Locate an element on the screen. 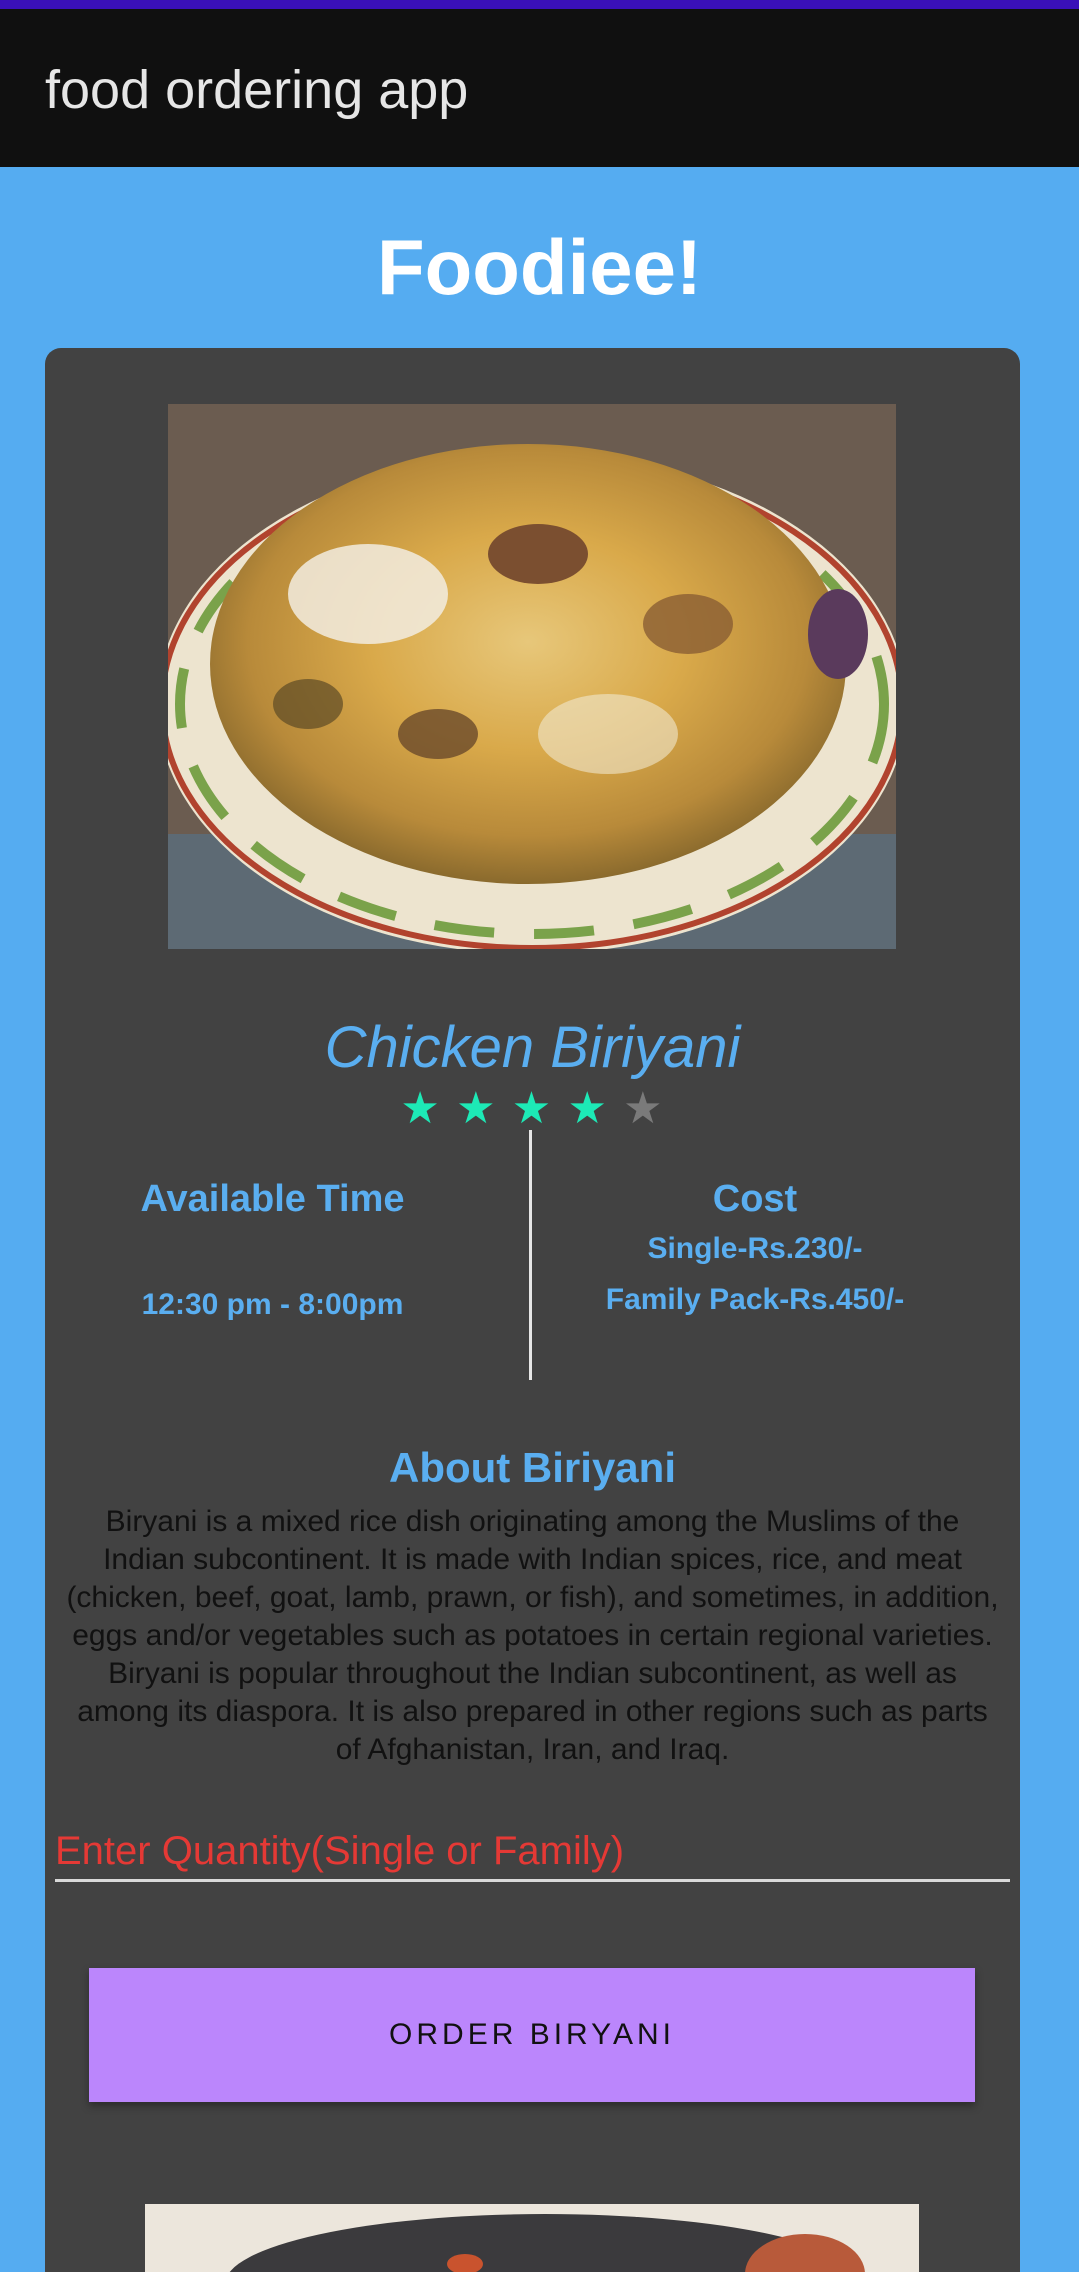 This screenshot has width=1079, height=2272. page-title: Foodiee! is located at coordinates (539, 267).